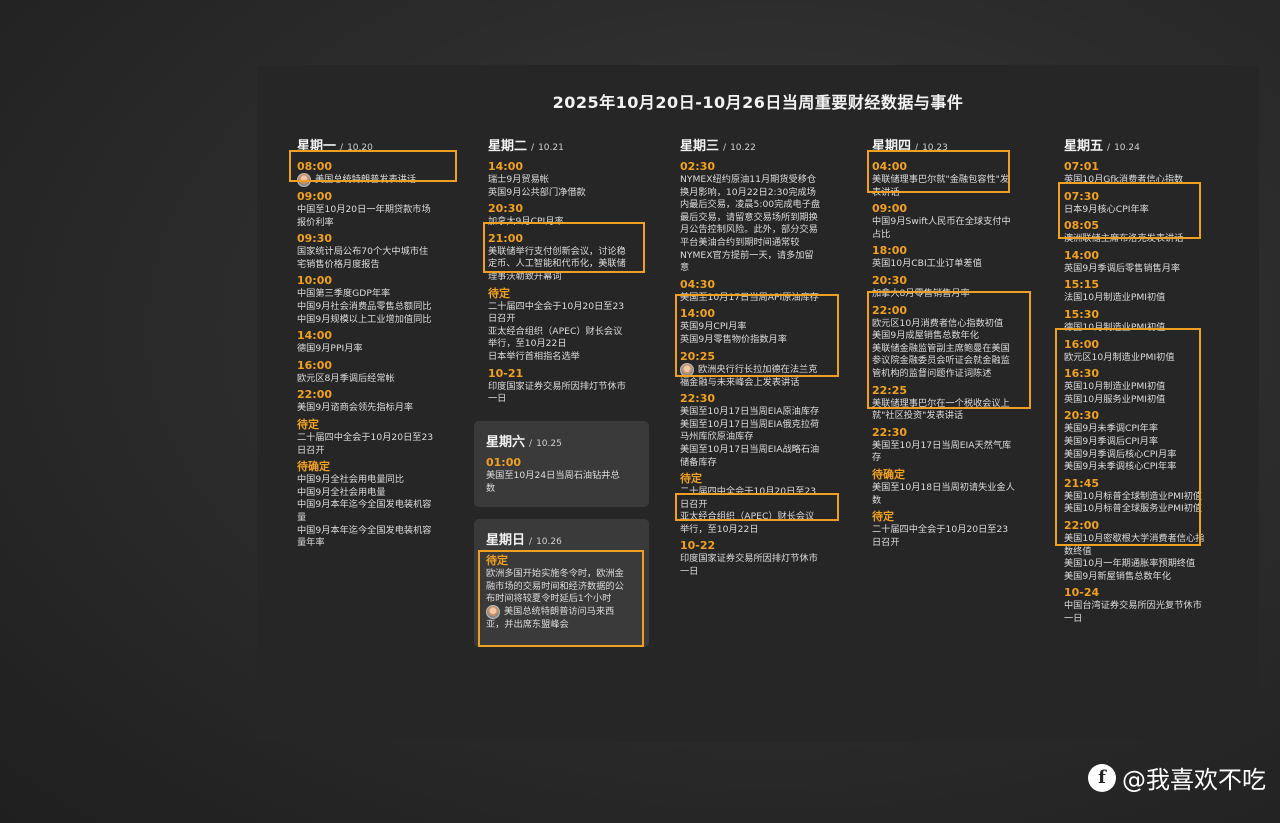  I want to click on event-time: 07:01, so click(1082, 166).